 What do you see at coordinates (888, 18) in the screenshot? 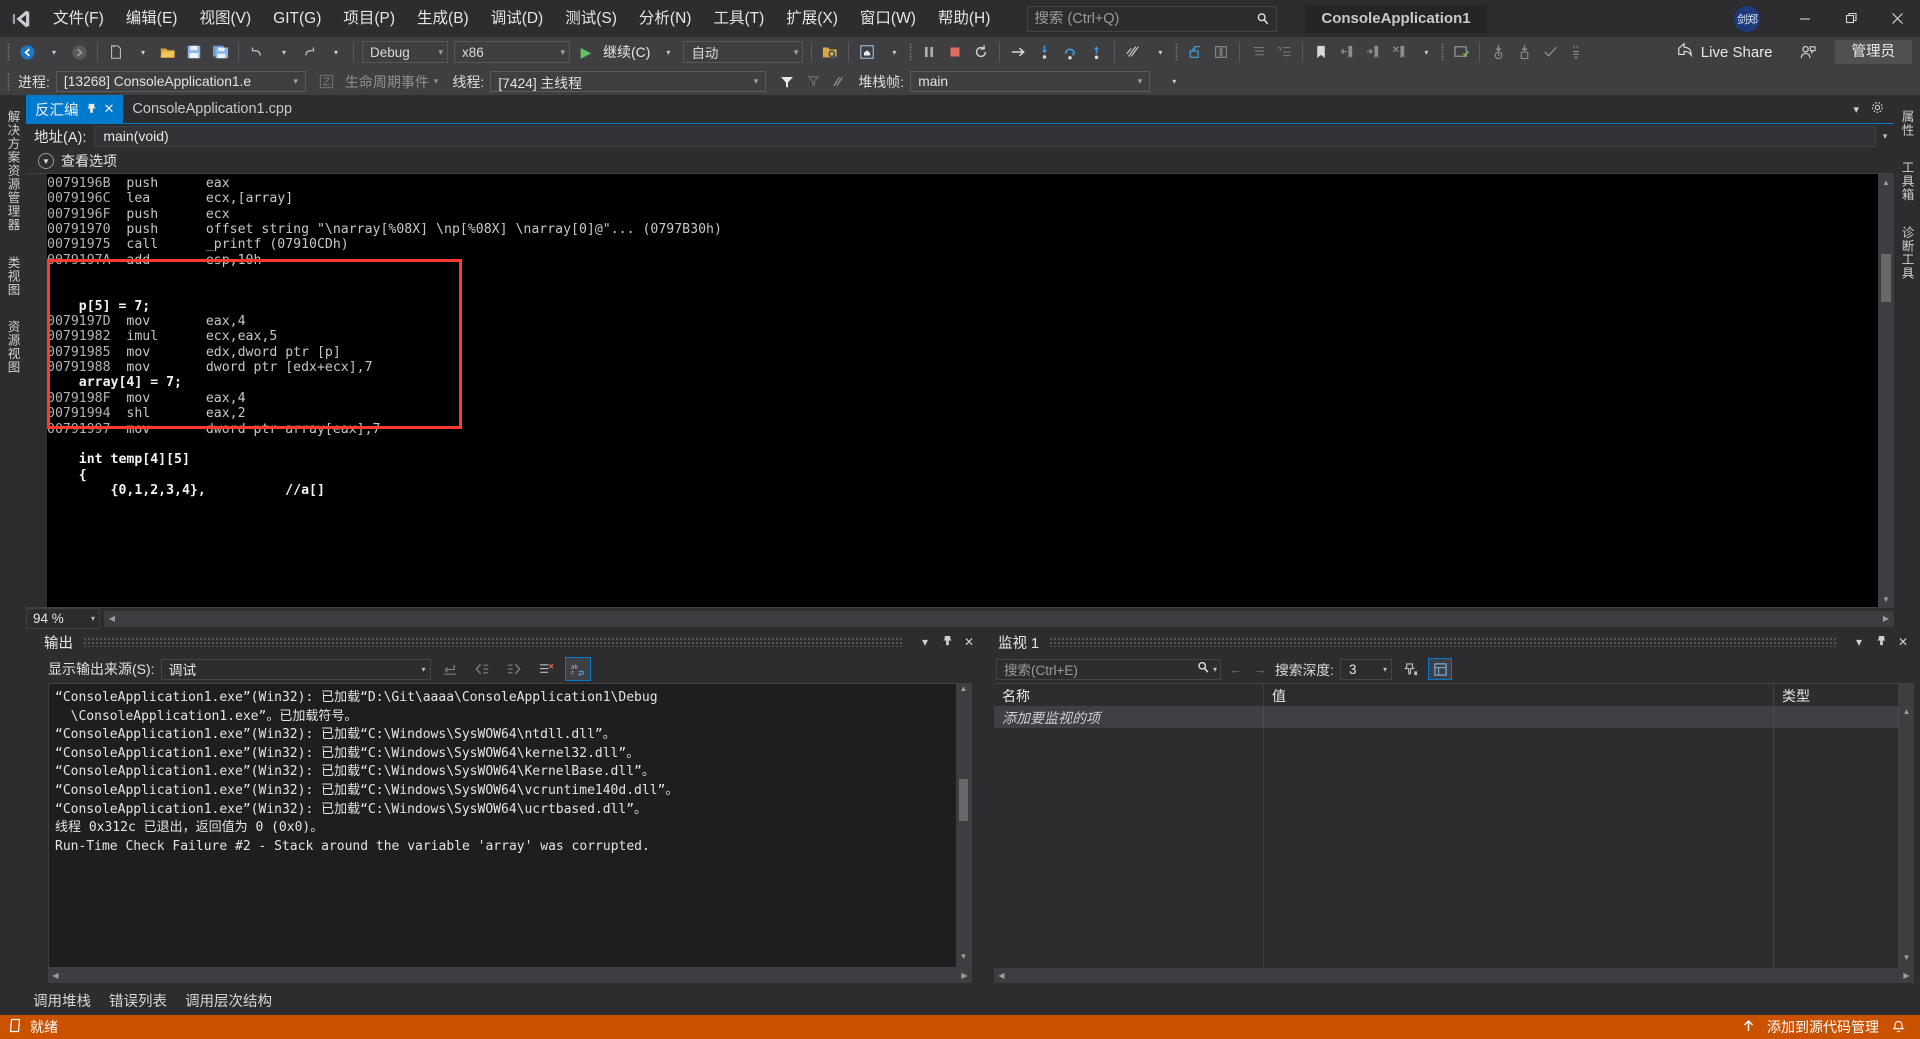
I see `menu-window: 窗口(W)` at bounding box center [888, 18].